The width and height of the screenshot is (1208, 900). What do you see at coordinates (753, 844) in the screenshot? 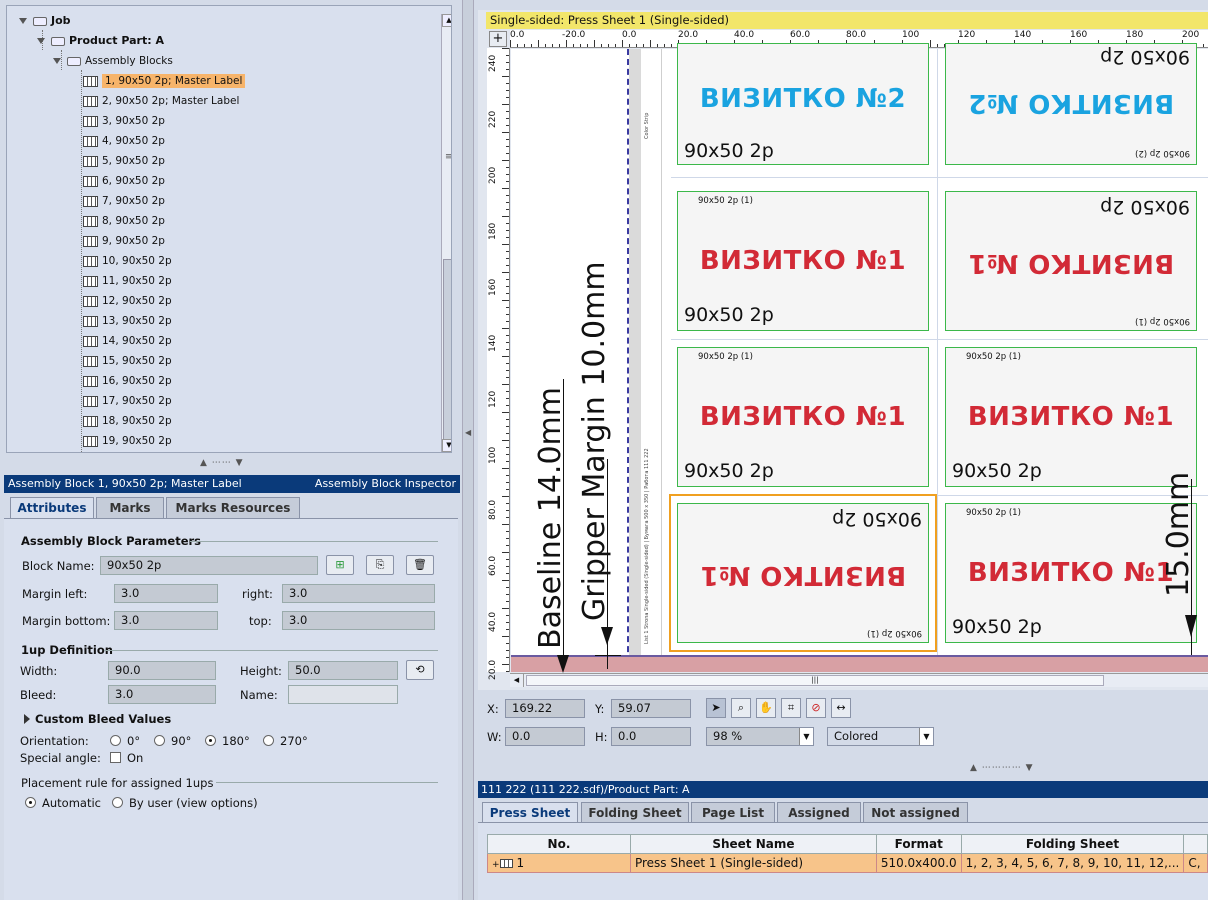
I see `column-header: Sheet Name` at bounding box center [753, 844].